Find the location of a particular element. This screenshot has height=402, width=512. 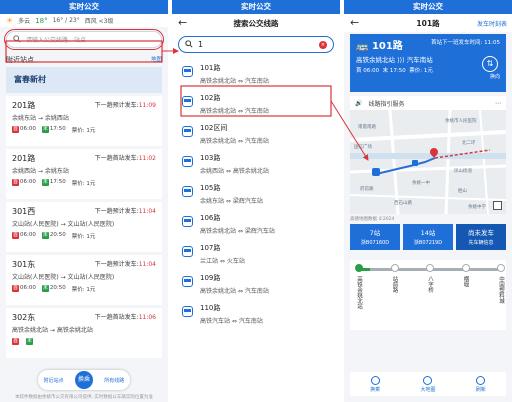

station: 中国塑料城 is located at coordinates (501, 284).